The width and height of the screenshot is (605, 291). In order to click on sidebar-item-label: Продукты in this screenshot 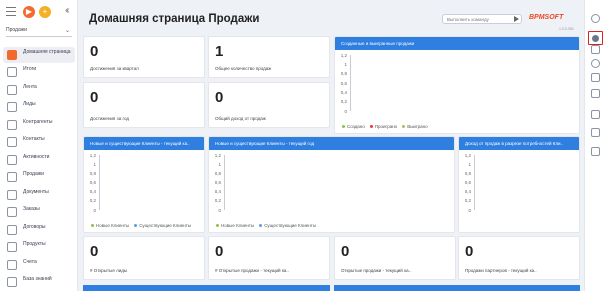, I will do `click(34, 244)`.